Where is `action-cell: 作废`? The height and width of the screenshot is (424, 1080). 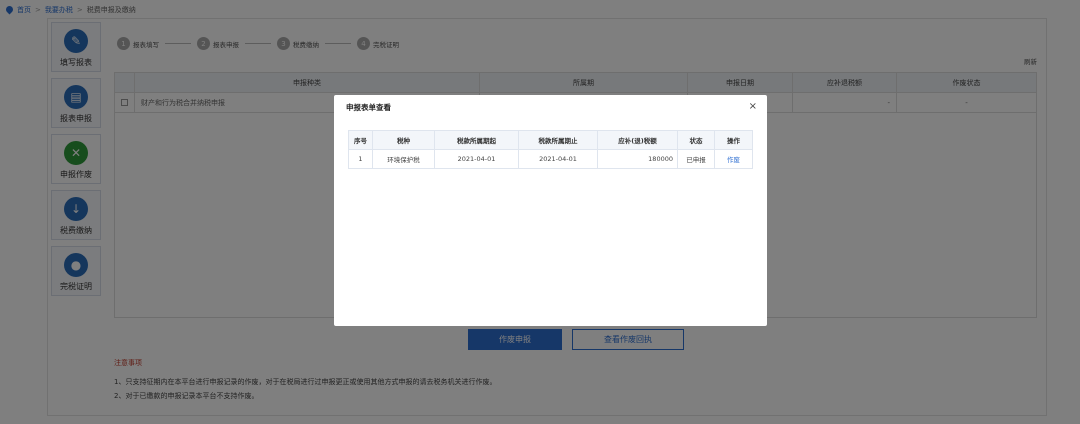
action-cell: 作废 is located at coordinates (733, 159).